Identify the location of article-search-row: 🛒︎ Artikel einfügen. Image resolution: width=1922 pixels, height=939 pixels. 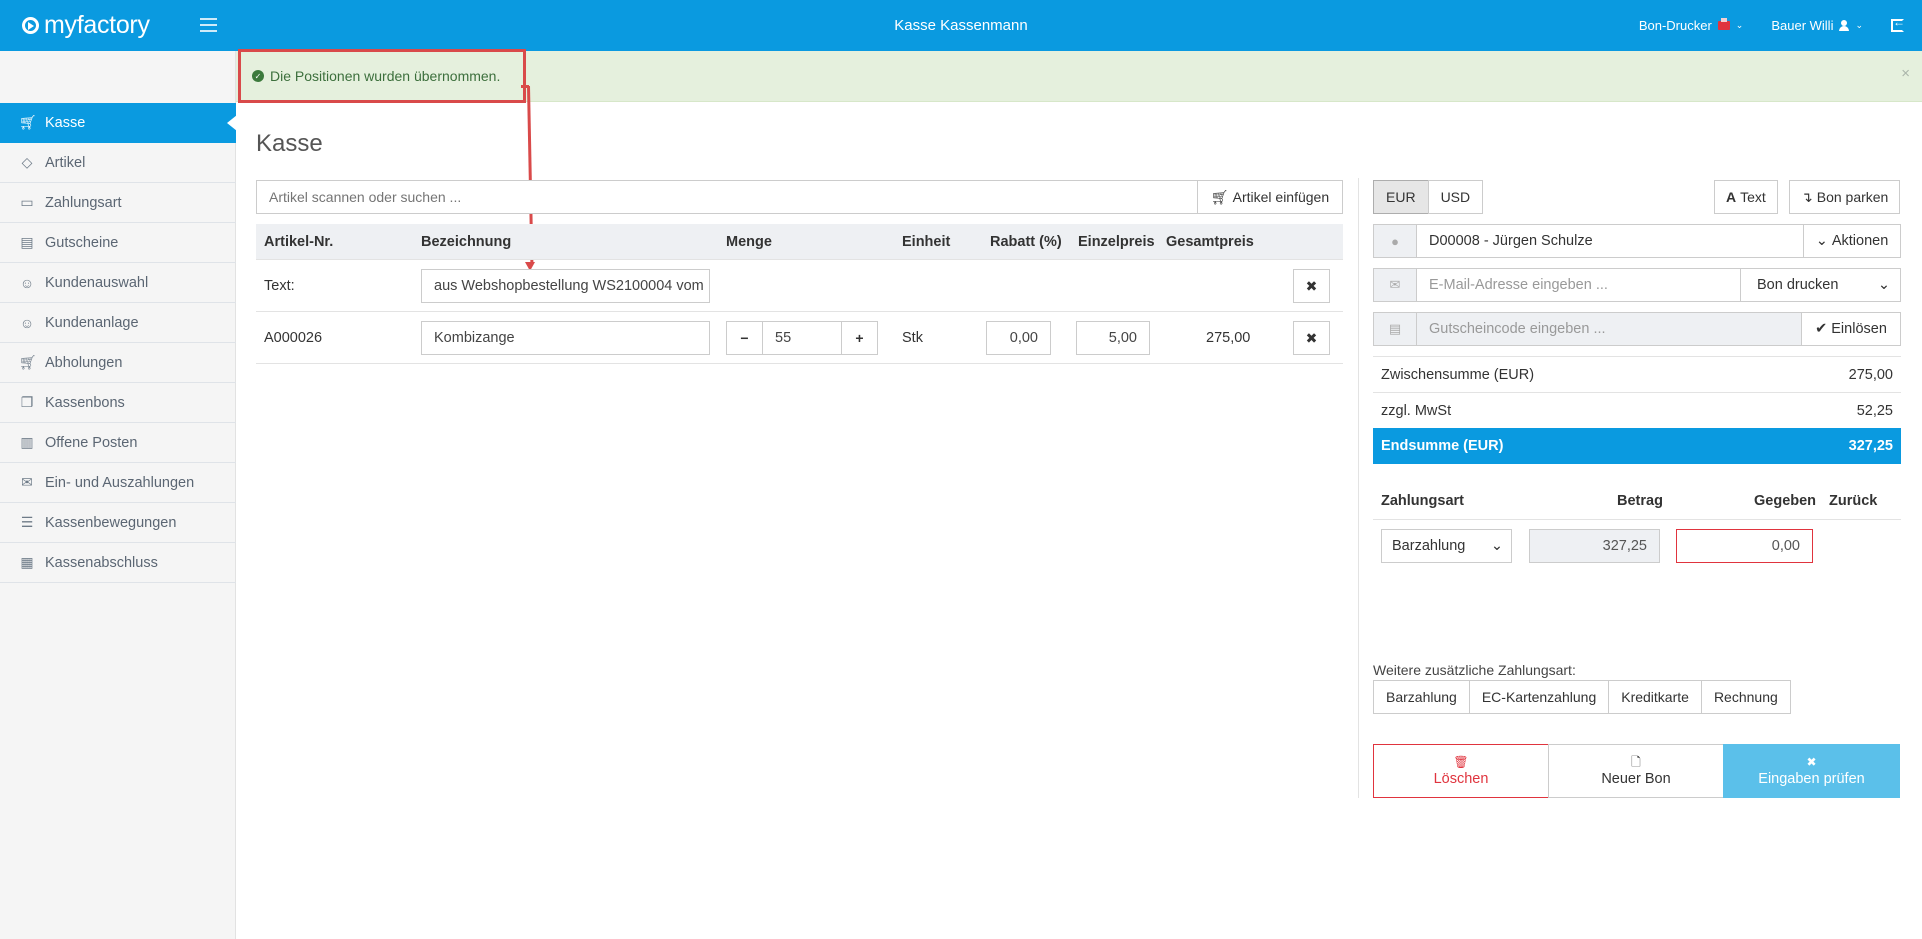
(799, 197).